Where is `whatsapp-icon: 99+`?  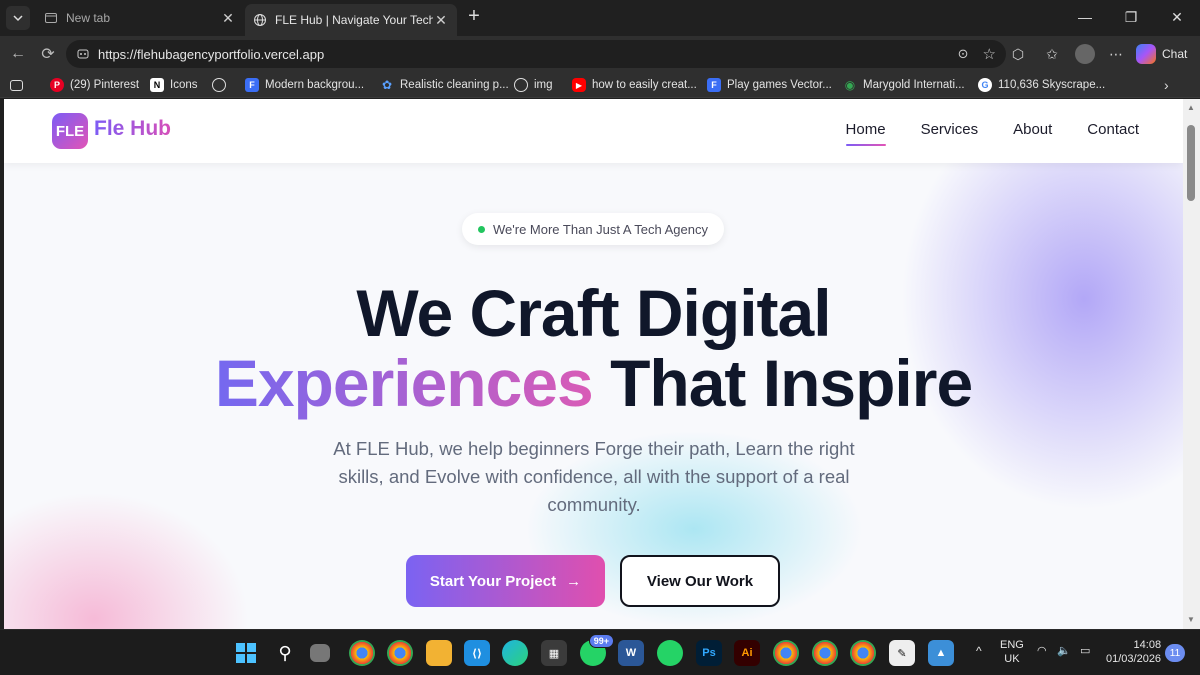
whatsapp-icon: 99+ is located at coordinates (597, 650).